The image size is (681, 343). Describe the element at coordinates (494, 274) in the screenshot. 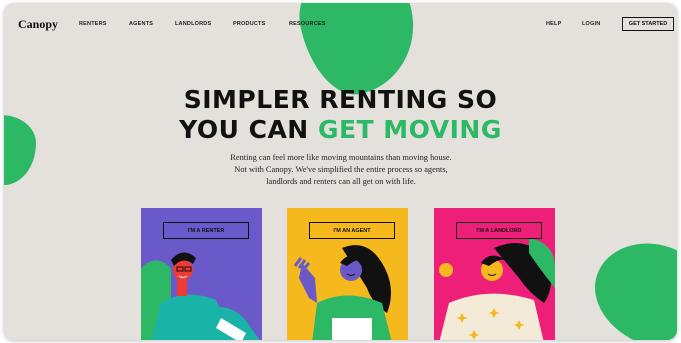

I see `landlord-card: I'M A LANDLORD` at that location.